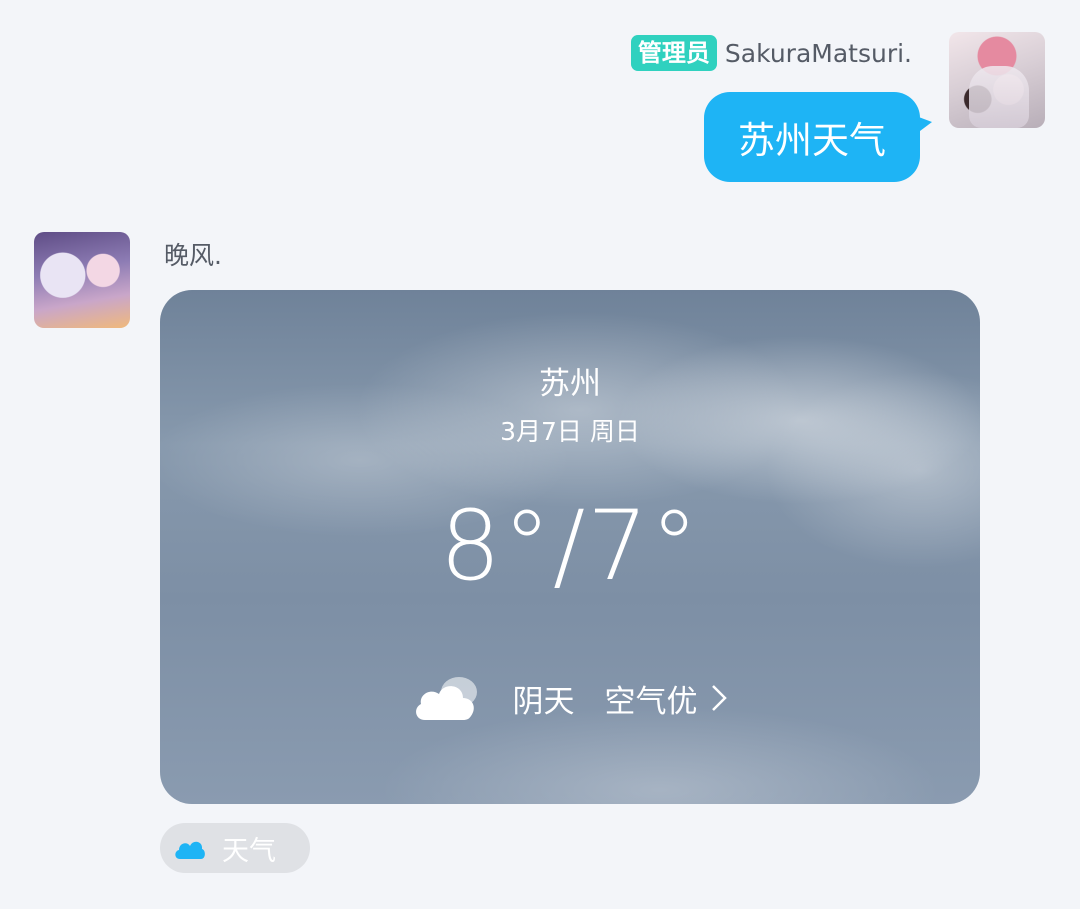  I want to click on weather-temperature: 8°/7°, so click(570, 546).